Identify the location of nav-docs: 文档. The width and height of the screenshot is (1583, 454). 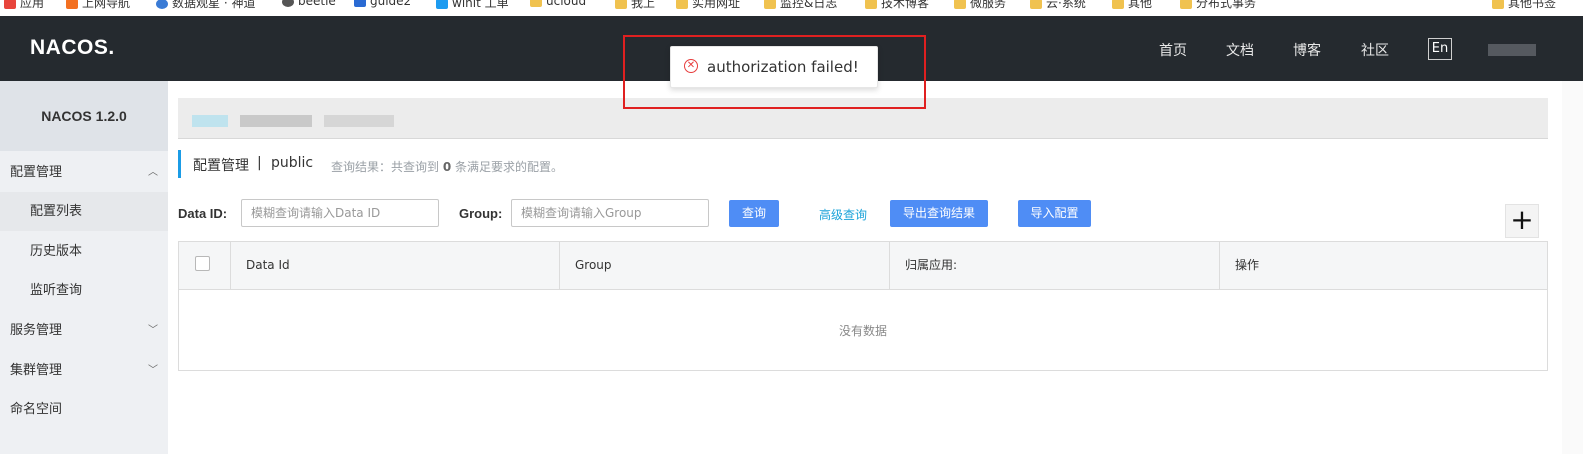
(1240, 50).